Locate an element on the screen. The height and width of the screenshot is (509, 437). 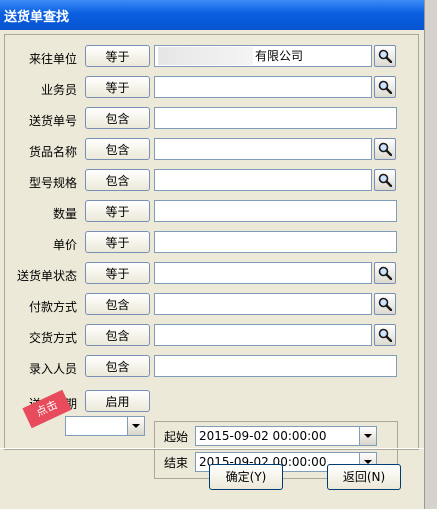
redacted-text is located at coordinates (205, 56).